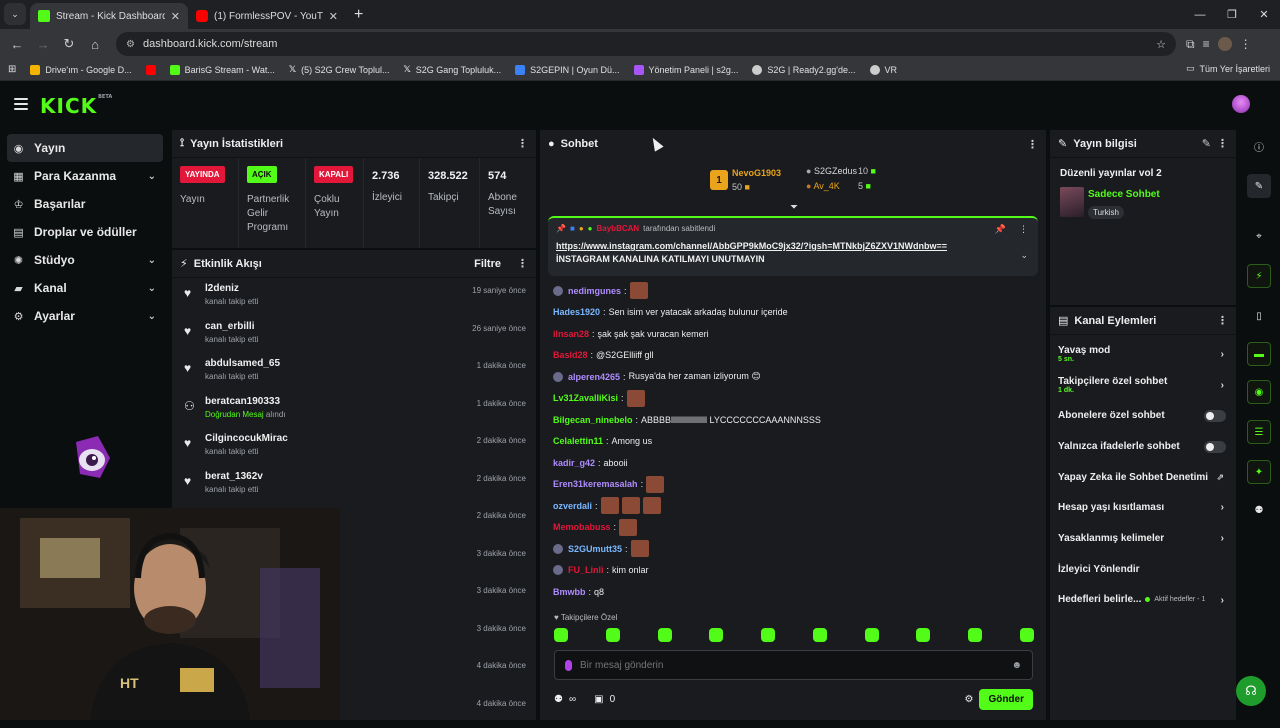  I want to click on tab-search-icon: ⌄, so click(15, 14).